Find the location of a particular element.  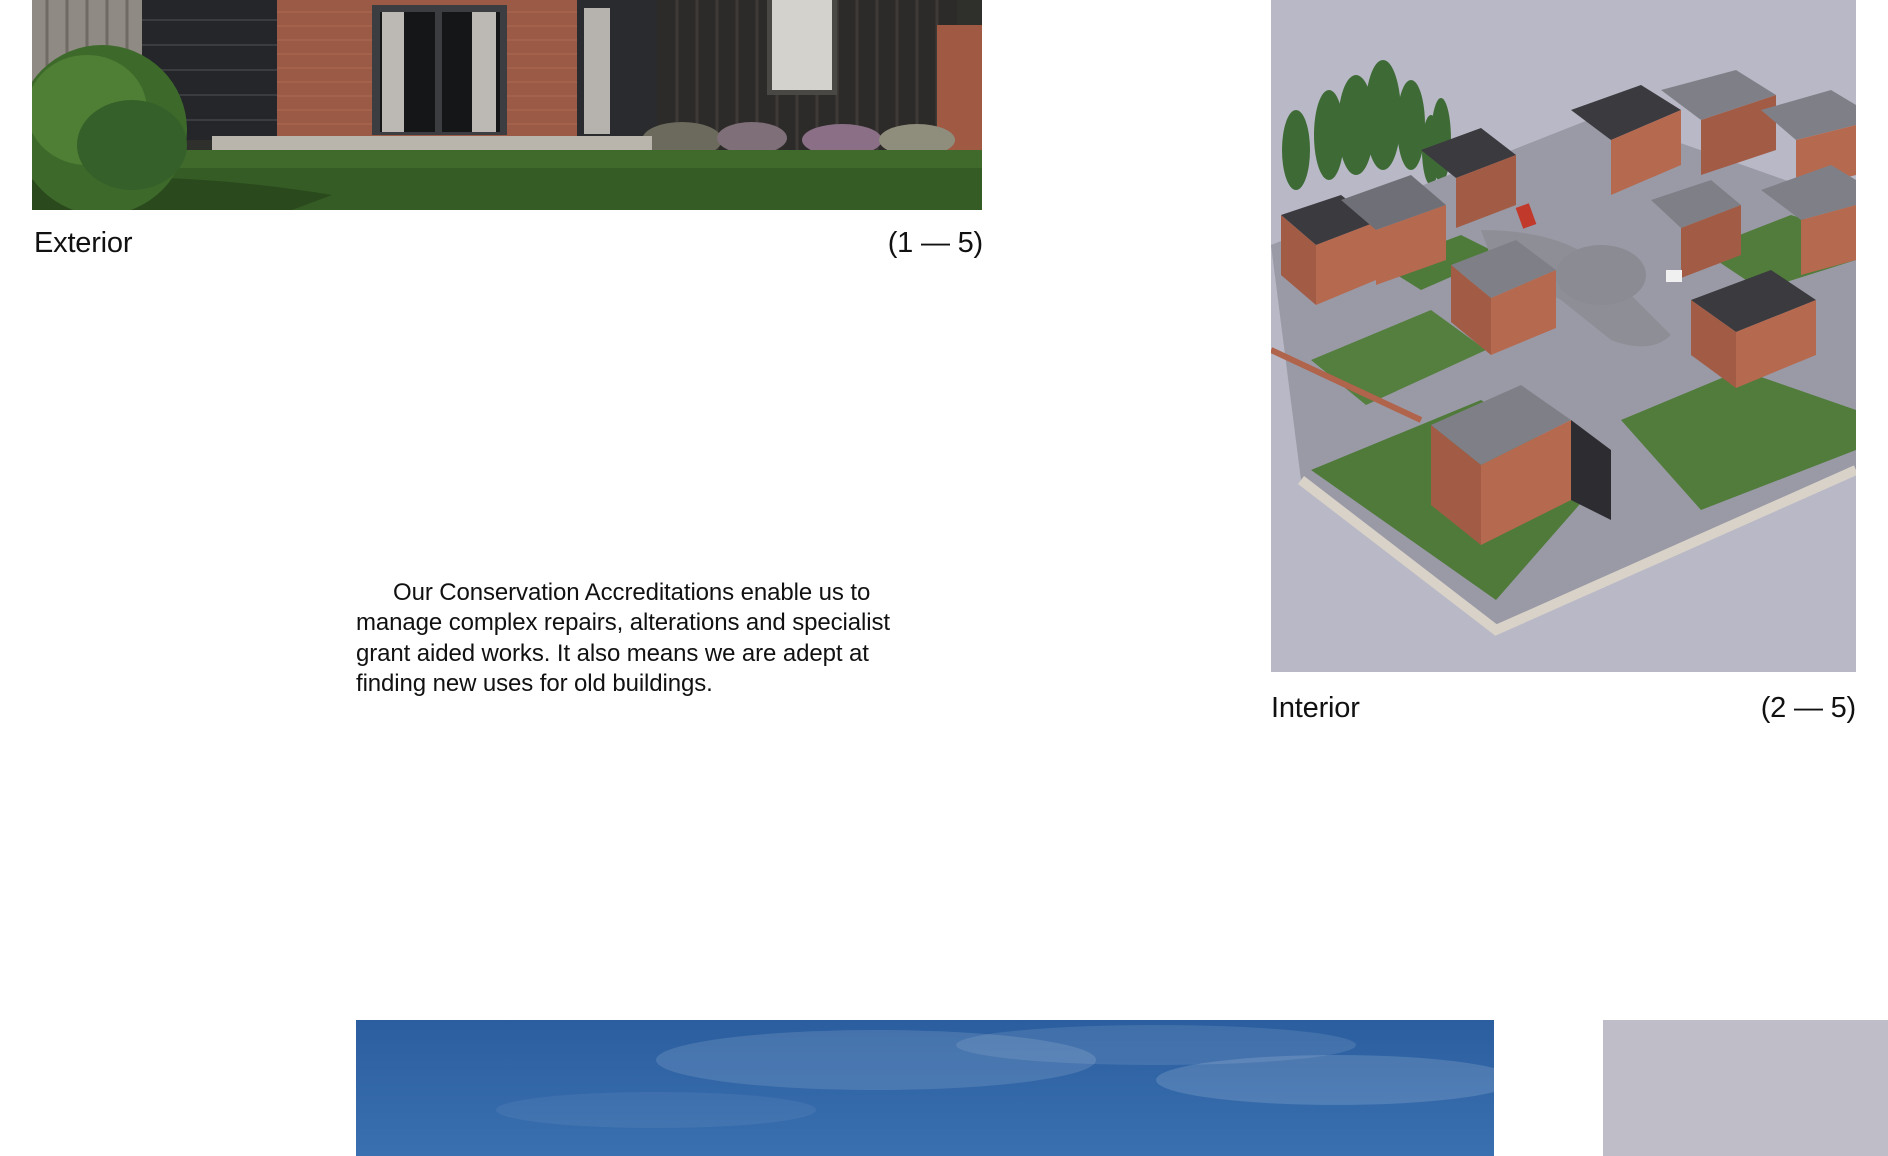

exterior-house-illustration is located at coordinates (507, 105).